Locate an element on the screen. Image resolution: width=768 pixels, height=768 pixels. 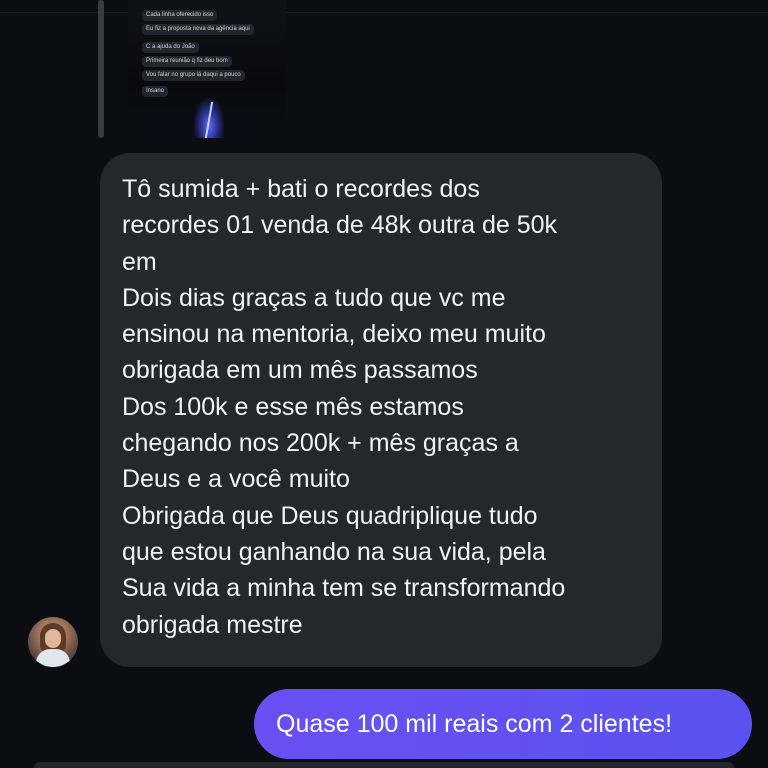
message-line: Dois dias graças a tudo que vc me is located at coordinates (314, 297).